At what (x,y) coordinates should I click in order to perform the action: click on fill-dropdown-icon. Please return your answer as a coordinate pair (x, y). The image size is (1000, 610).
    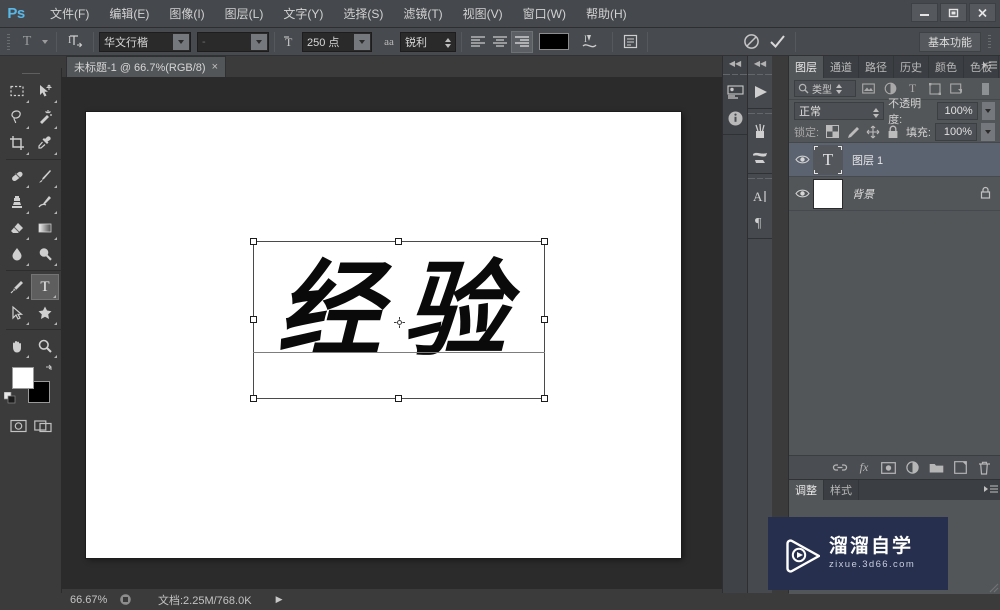
    Looking at the image, I should click on (988, 131).